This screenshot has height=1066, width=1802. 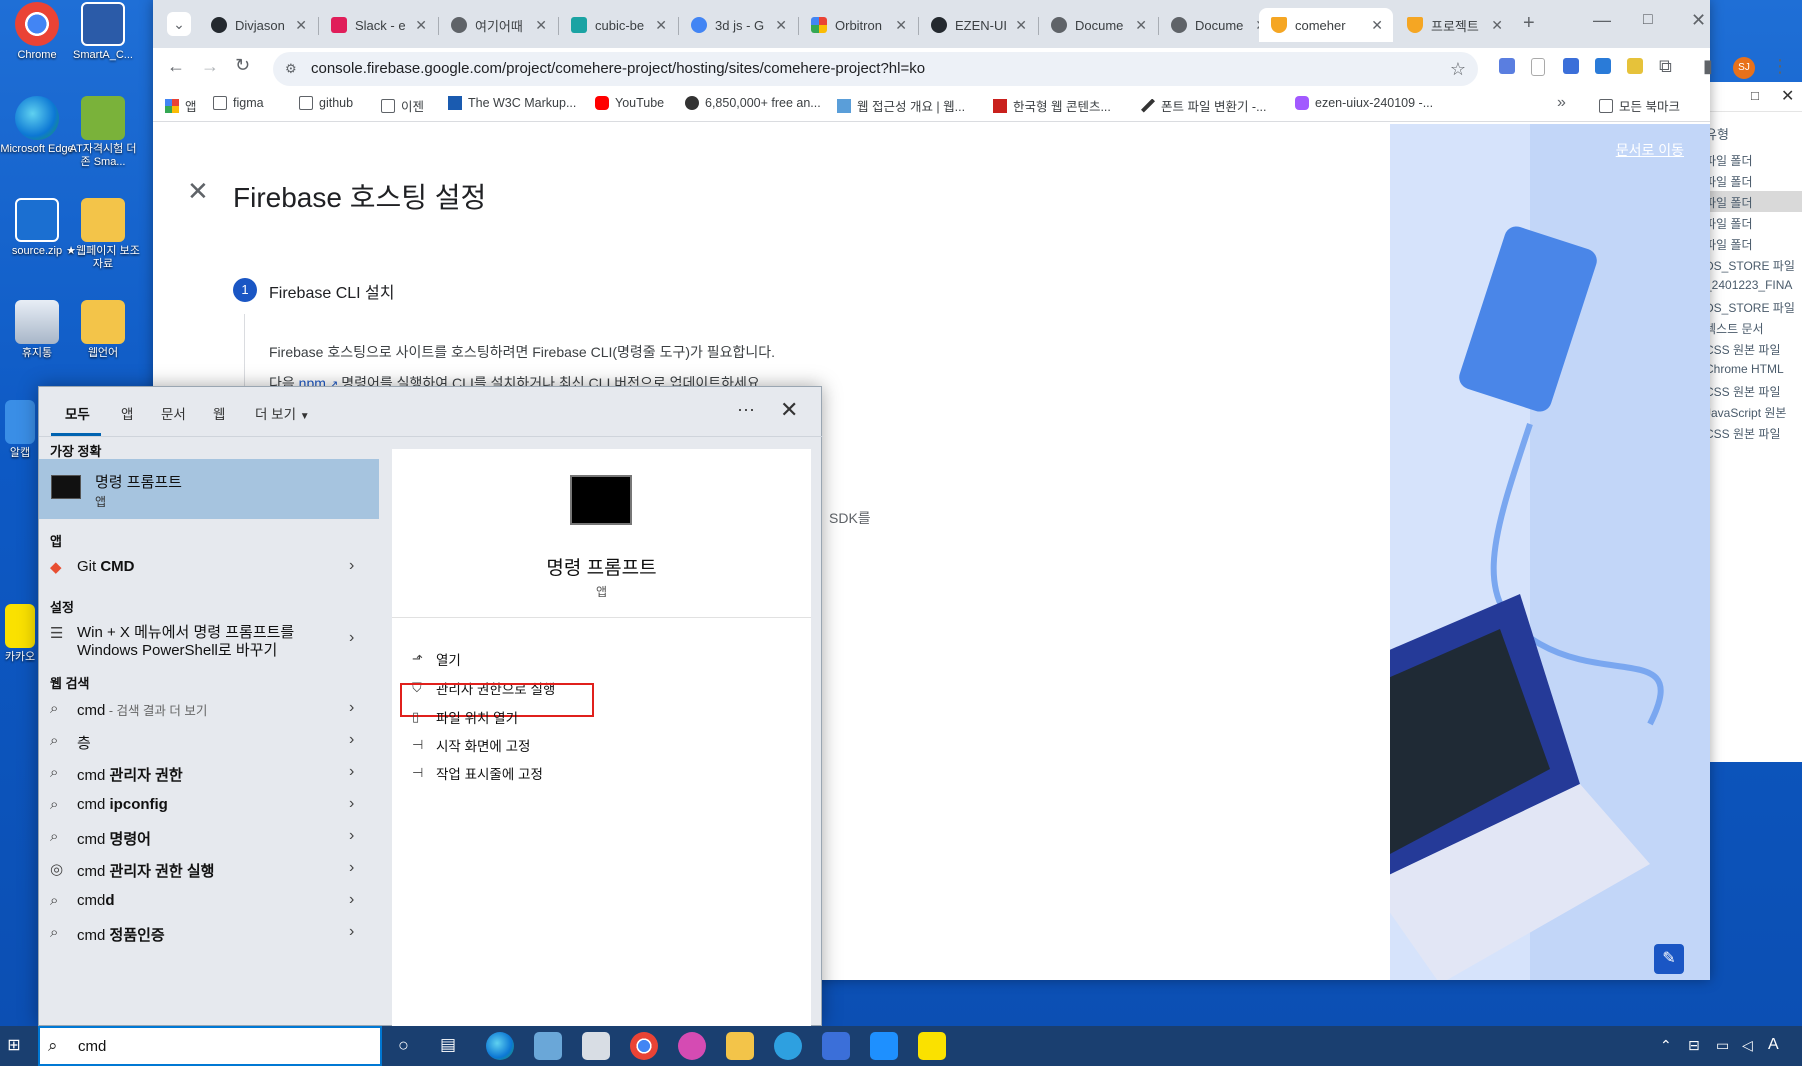 I want to click on taskbar-search-box: ⌕ cmd, so click(x=210, y=1046).